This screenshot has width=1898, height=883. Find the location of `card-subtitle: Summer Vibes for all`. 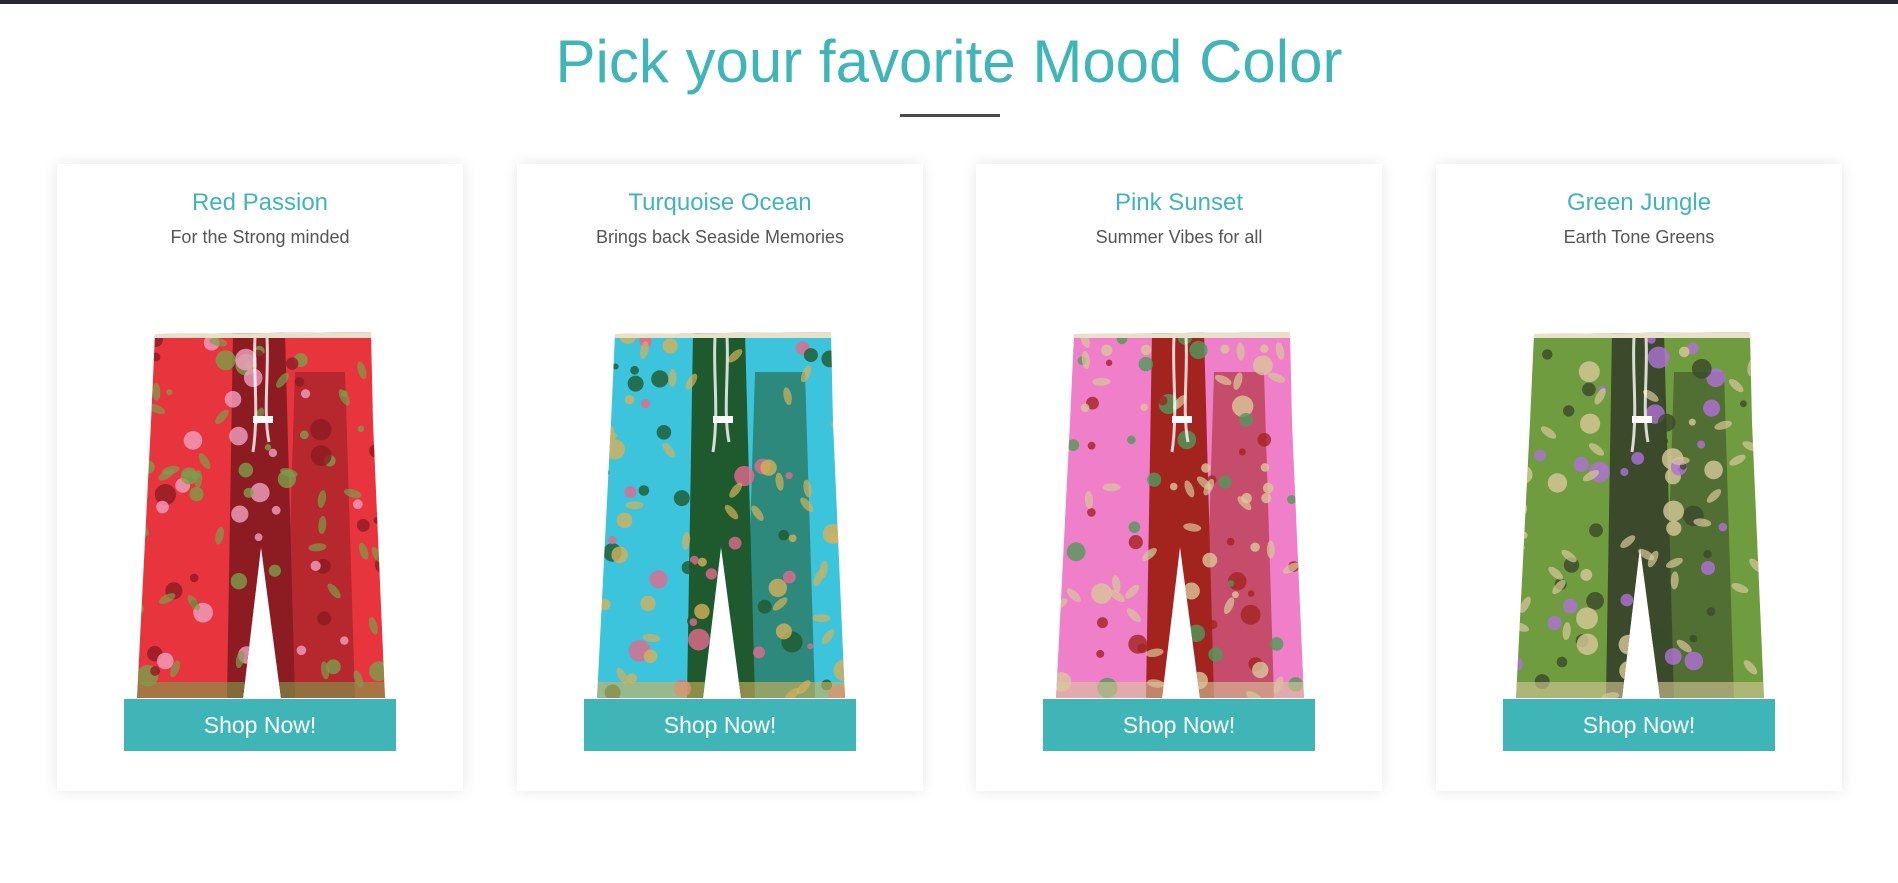

card-subtitle: Summer Vibes for all is located at coordinates (1179, 237).